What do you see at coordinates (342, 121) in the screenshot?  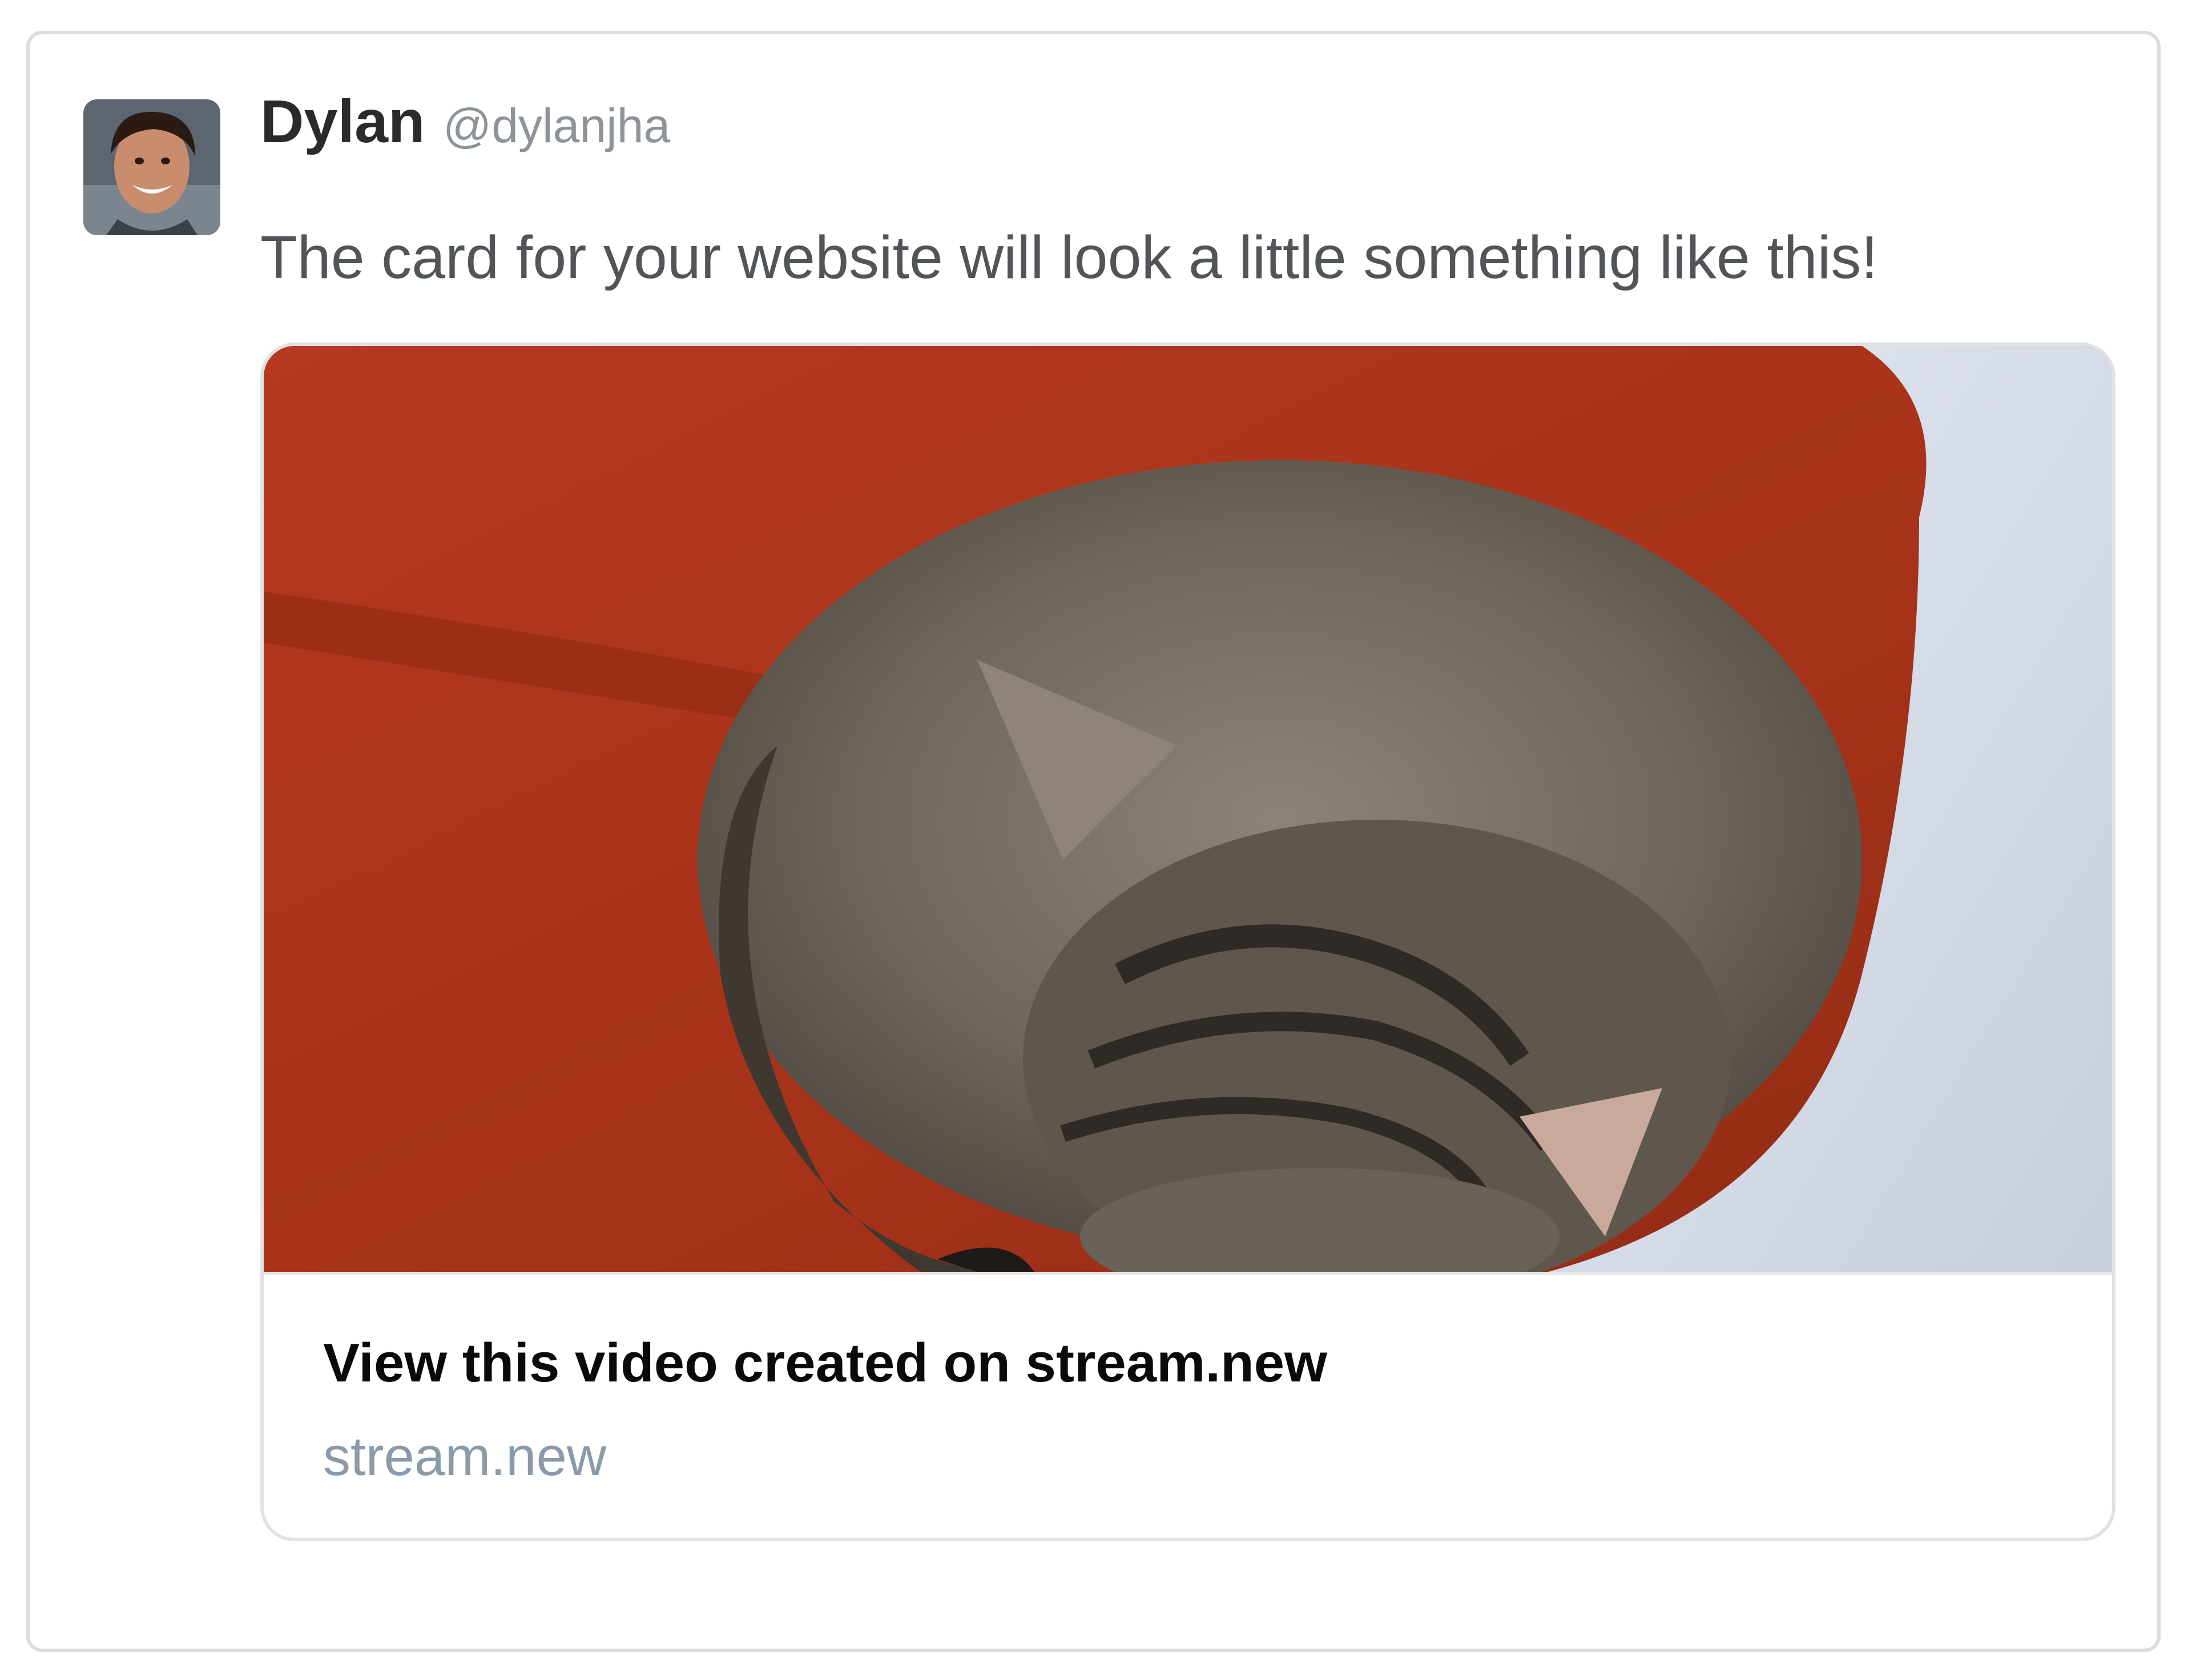 I see `author-name: Dylan` at bounding box center [342, 121].